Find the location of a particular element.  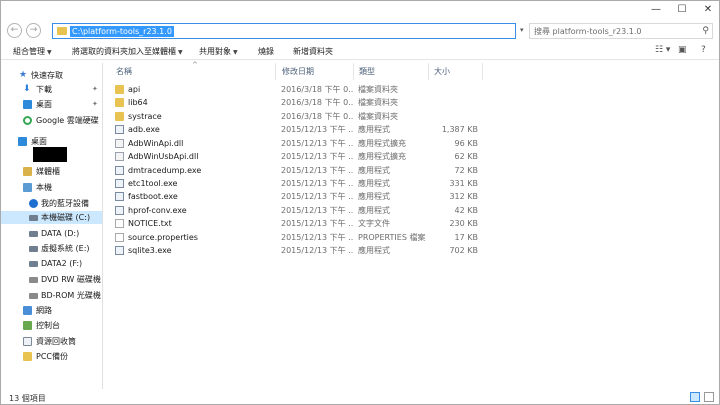

column-header-date: 修改日期 is located at coordinates (298, 71).